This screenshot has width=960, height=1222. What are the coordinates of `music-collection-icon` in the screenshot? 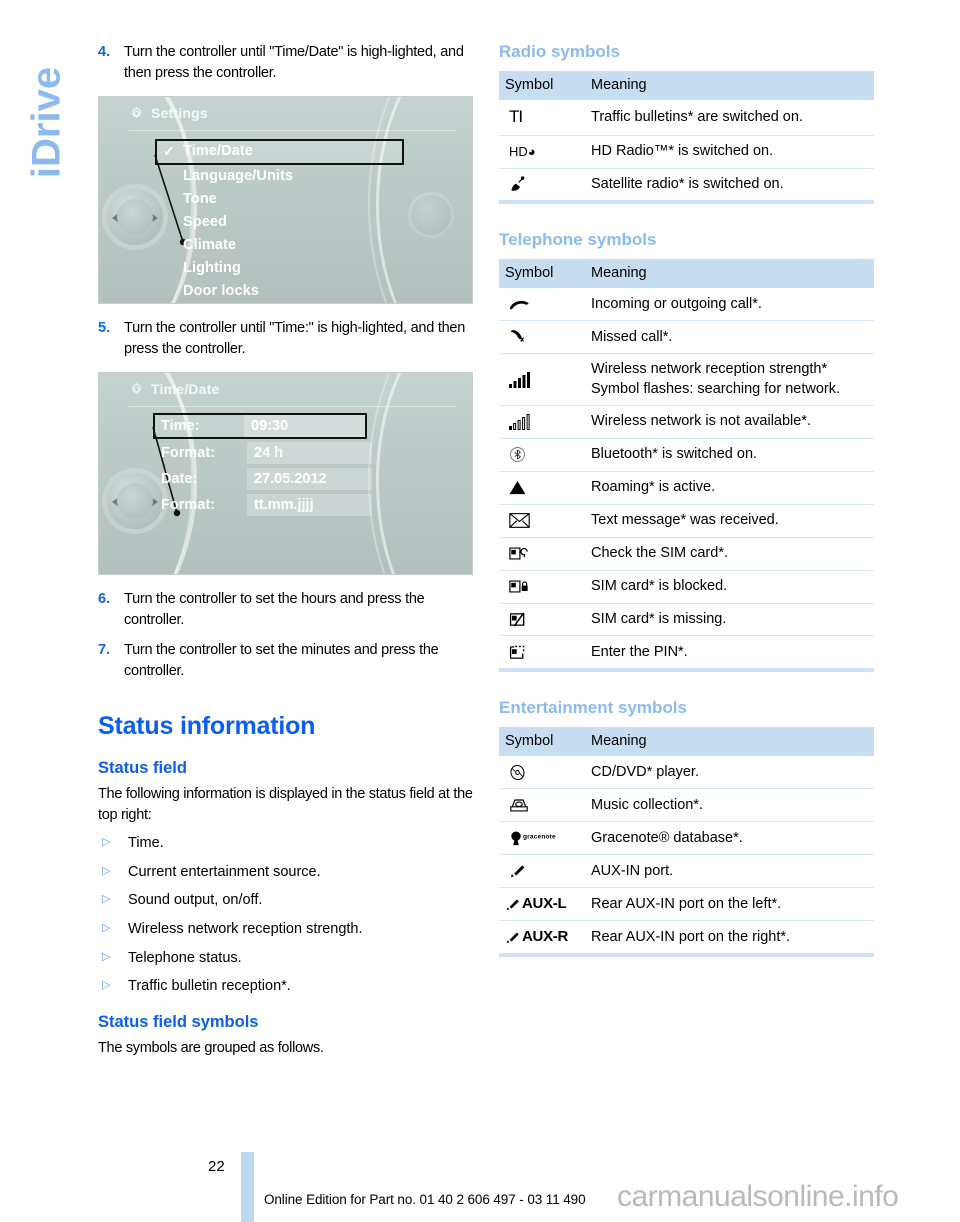 It's located at (542, 805).